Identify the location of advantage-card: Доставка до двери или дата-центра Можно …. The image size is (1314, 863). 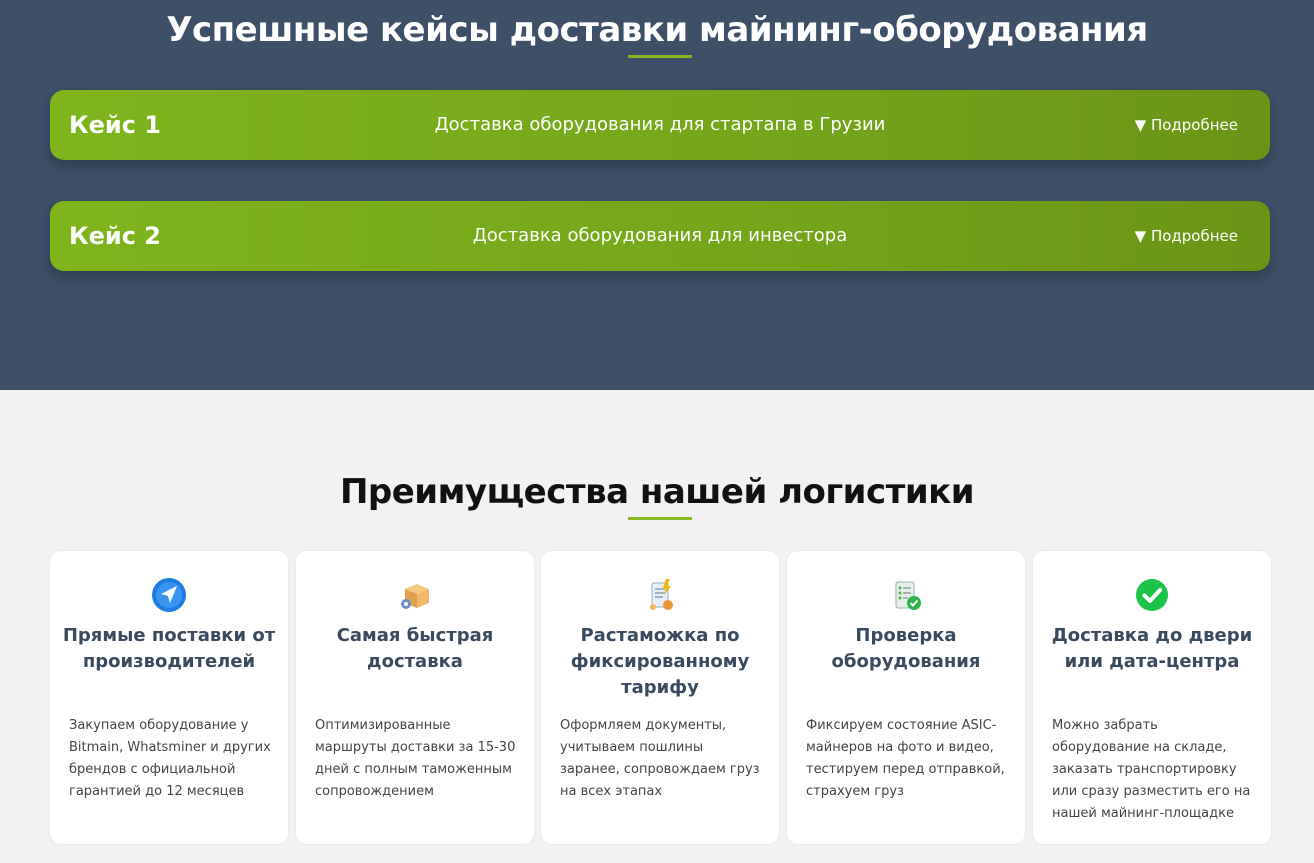
(1152, 697).